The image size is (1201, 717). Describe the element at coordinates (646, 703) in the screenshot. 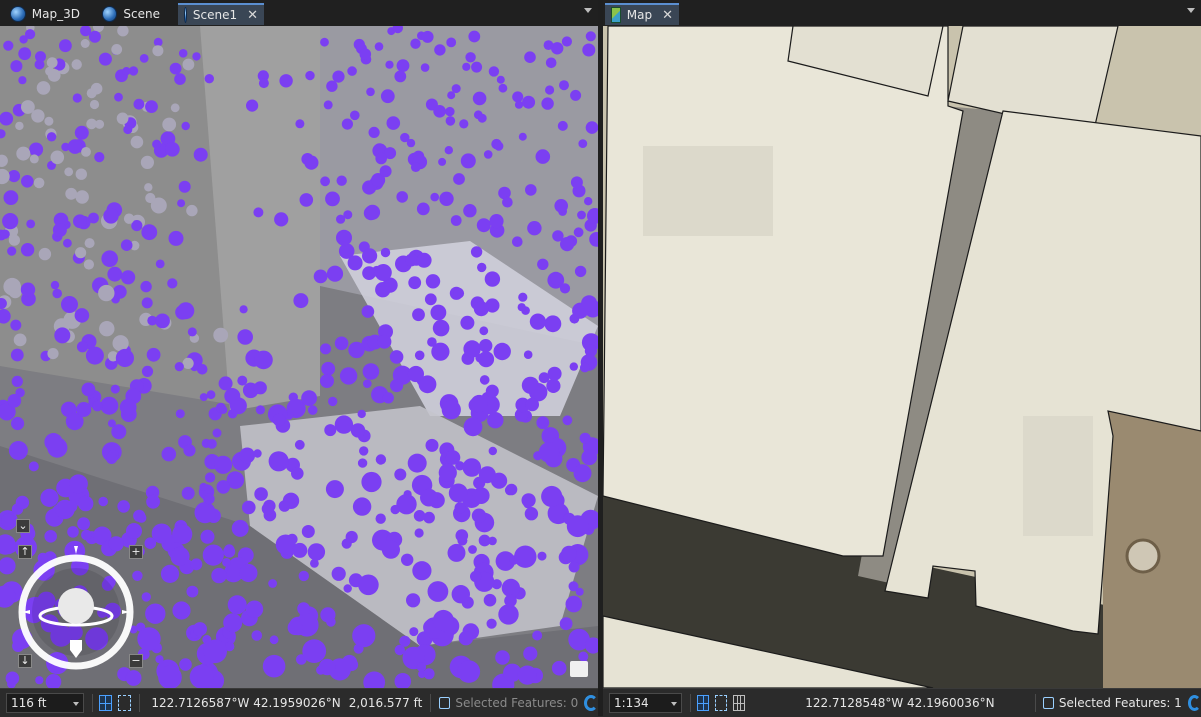

I see `scale-select: 1:134` at that location.